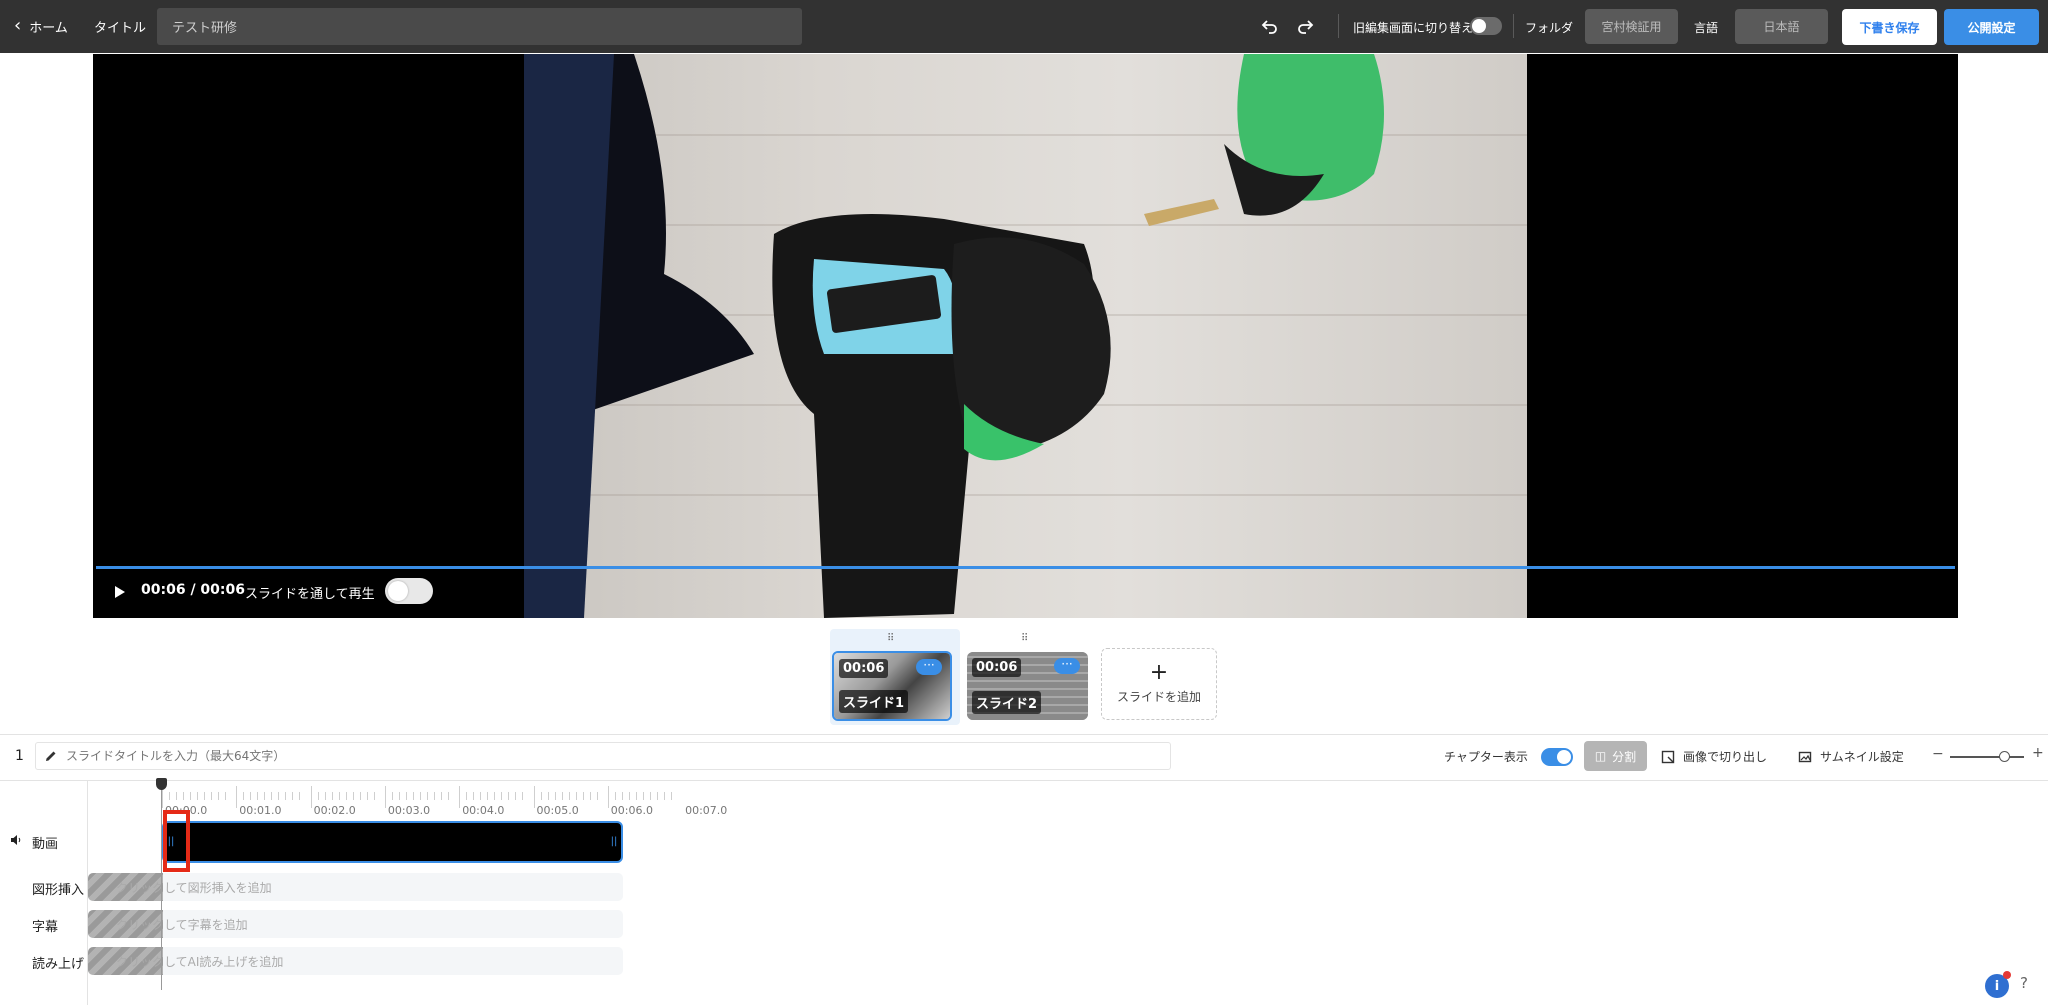  What do you see at coordinates (1725, 757) in the screenshot?
I see `crop-image-label: 画像で切り出し` at bounding box center [1725, 757].